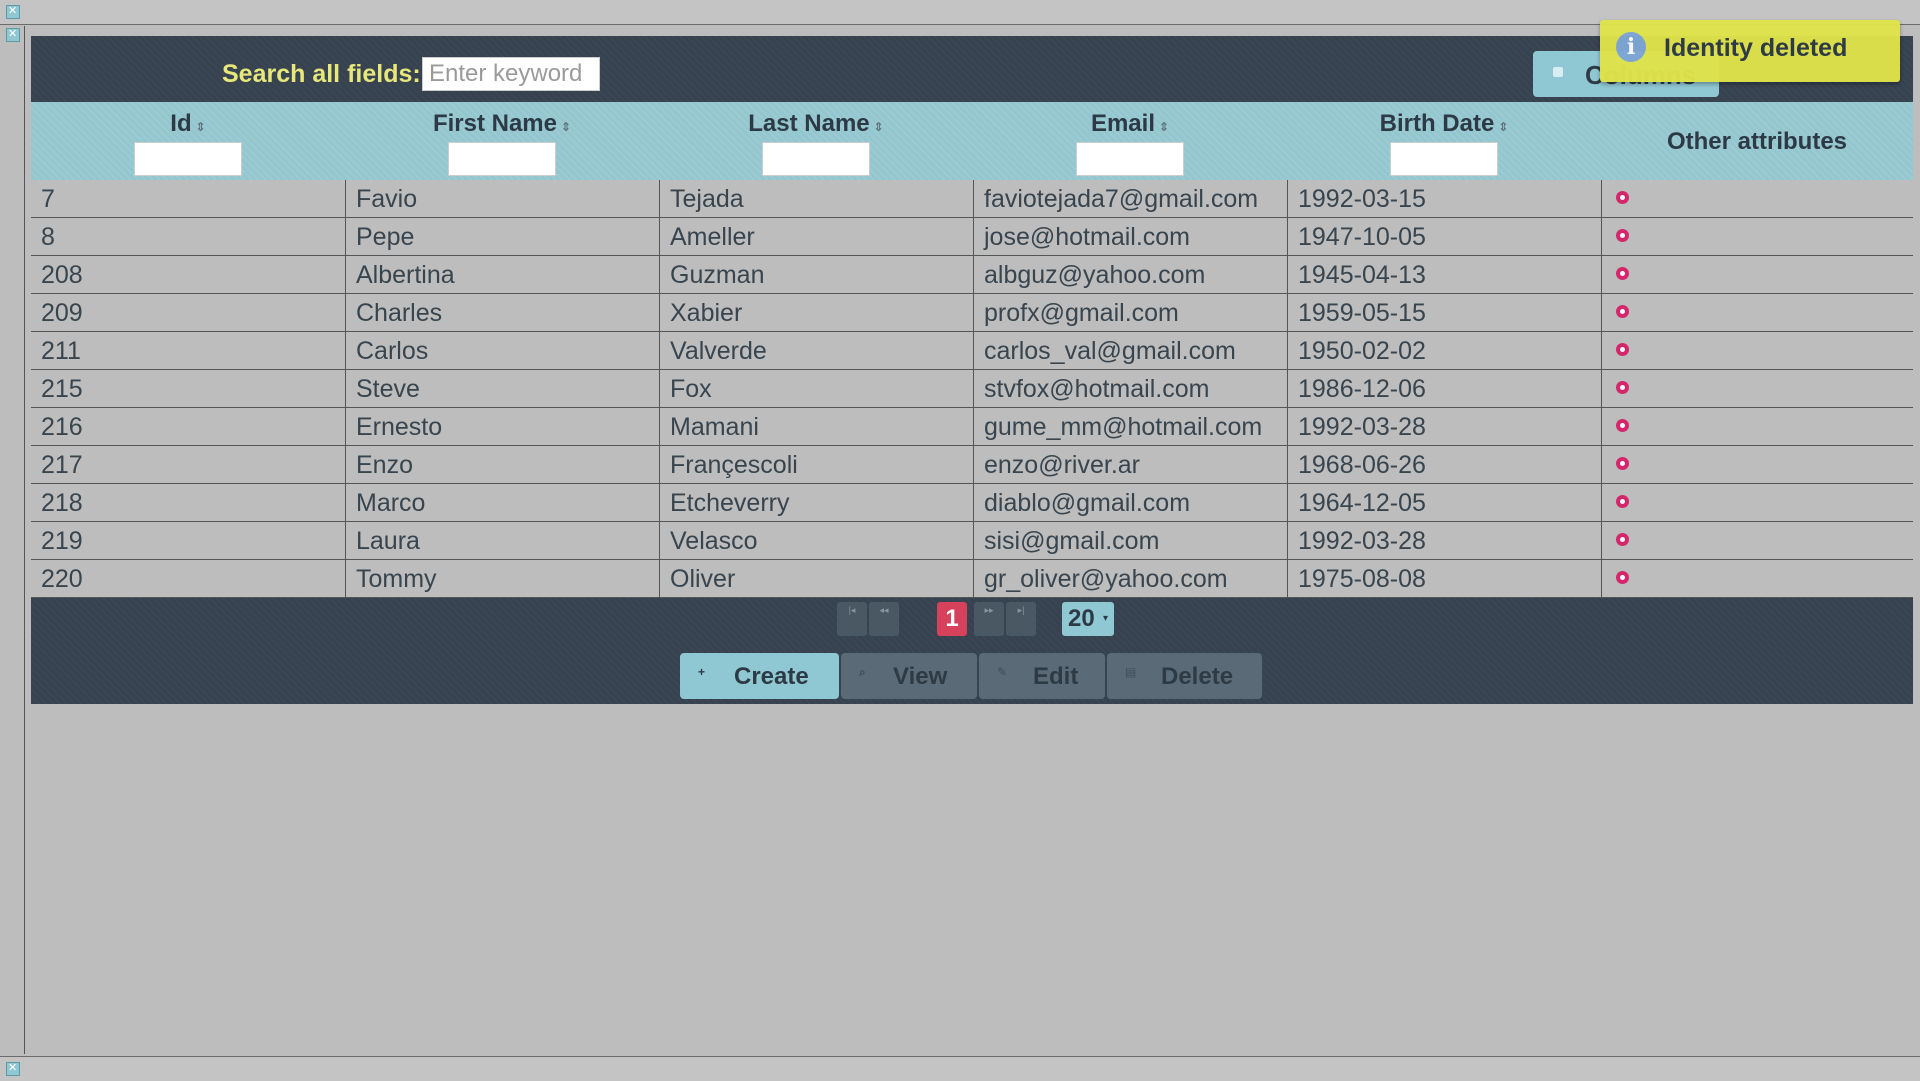  What do you see at coordinates (1131, 672) in the screenshot?
I see `trash-icon: ▤` at bounding box center [1131, 672].